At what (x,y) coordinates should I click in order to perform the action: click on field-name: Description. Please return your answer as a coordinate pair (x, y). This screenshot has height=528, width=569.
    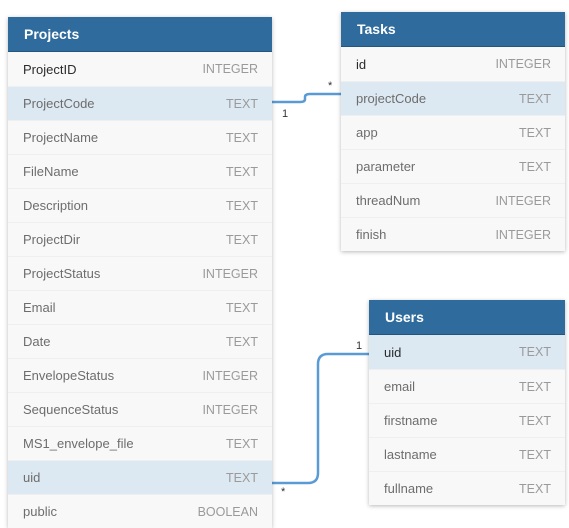
    Looking at the image, I should click on (56, 205).